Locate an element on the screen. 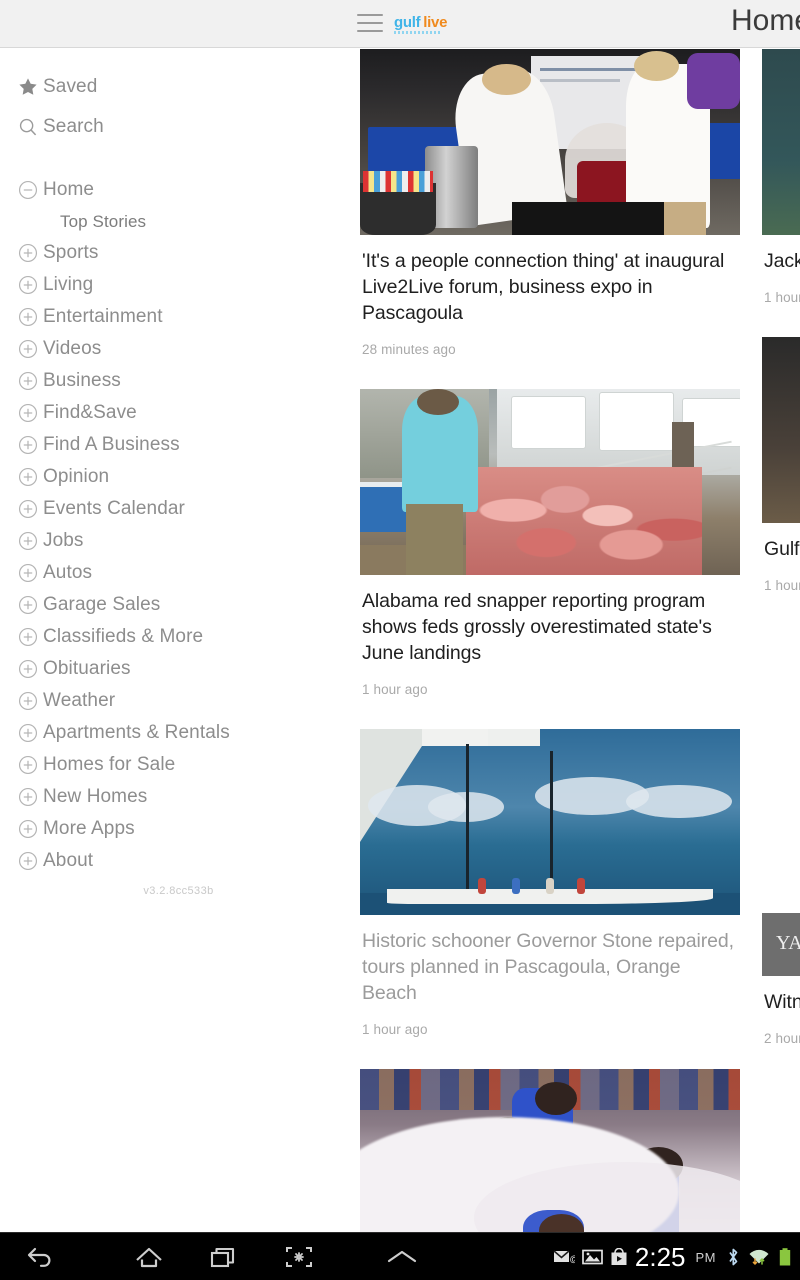  chevron-up-icon is located at coordinates (402, 1257).